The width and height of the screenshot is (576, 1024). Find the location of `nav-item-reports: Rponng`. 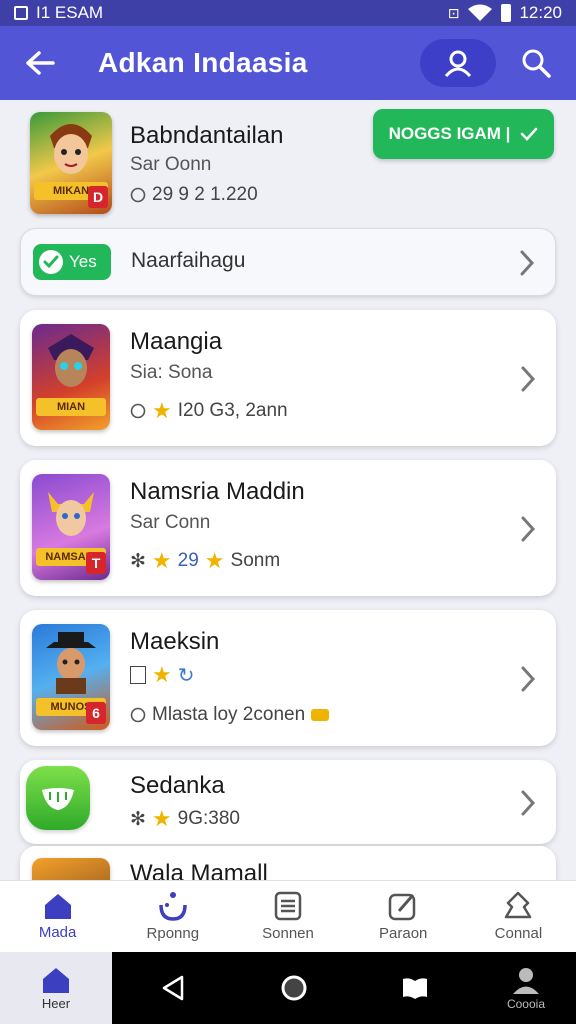

nav-item-reports: Rponng is located at coordinates (172, 916).